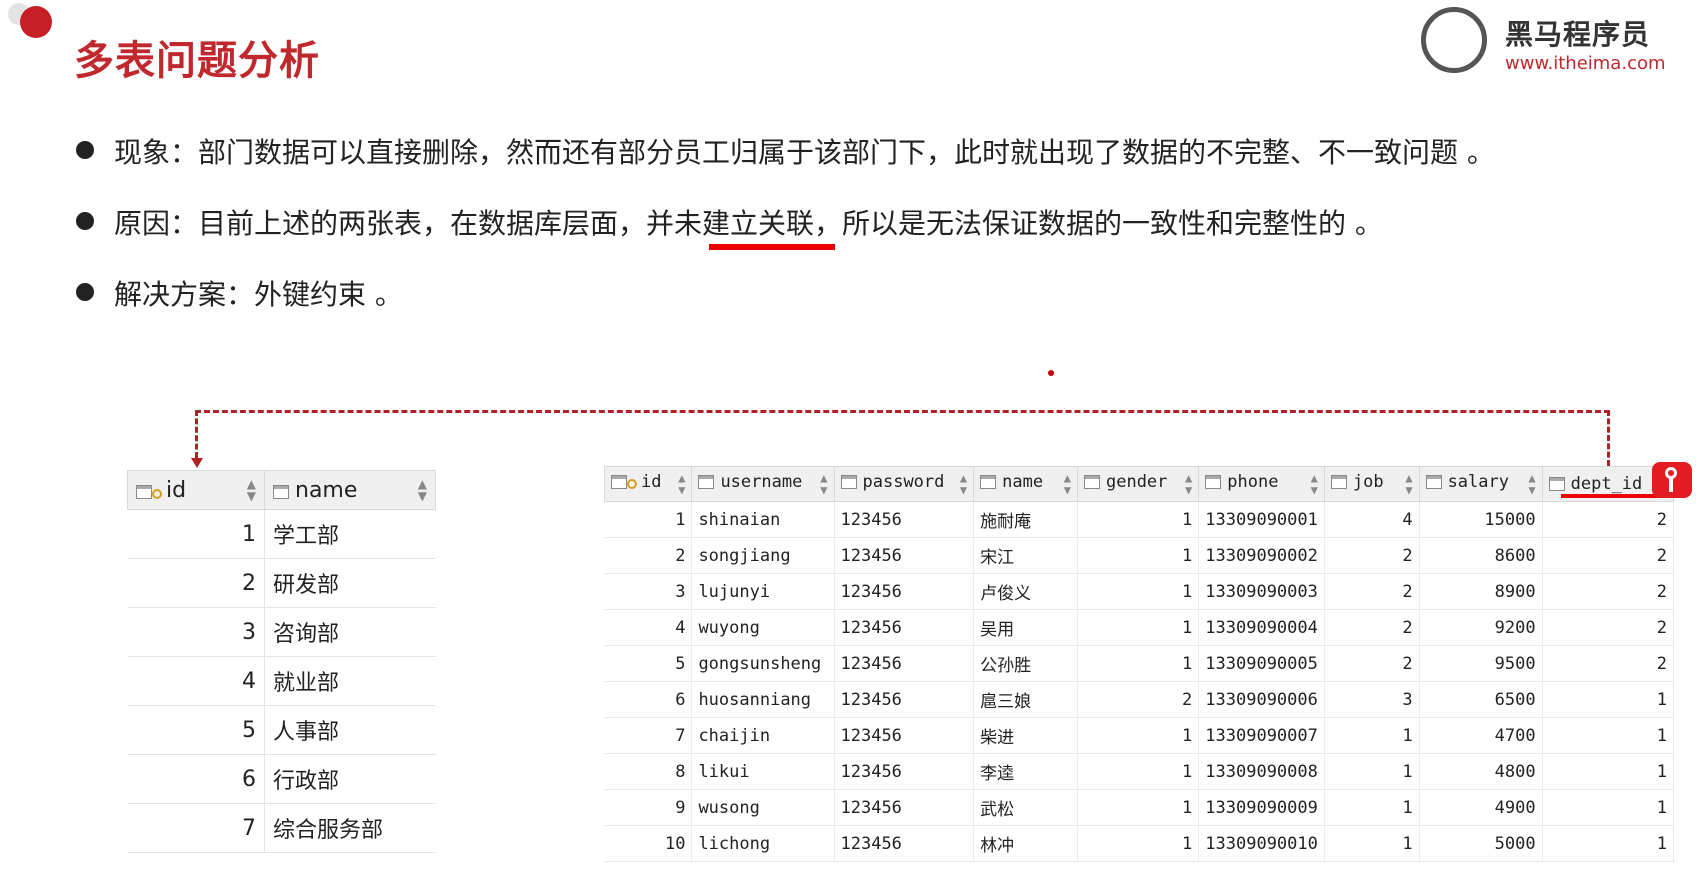 The width and height of the screenshot is (1698, 885). I want to click on cell-name: 公孙胜, so click(1025, 663).